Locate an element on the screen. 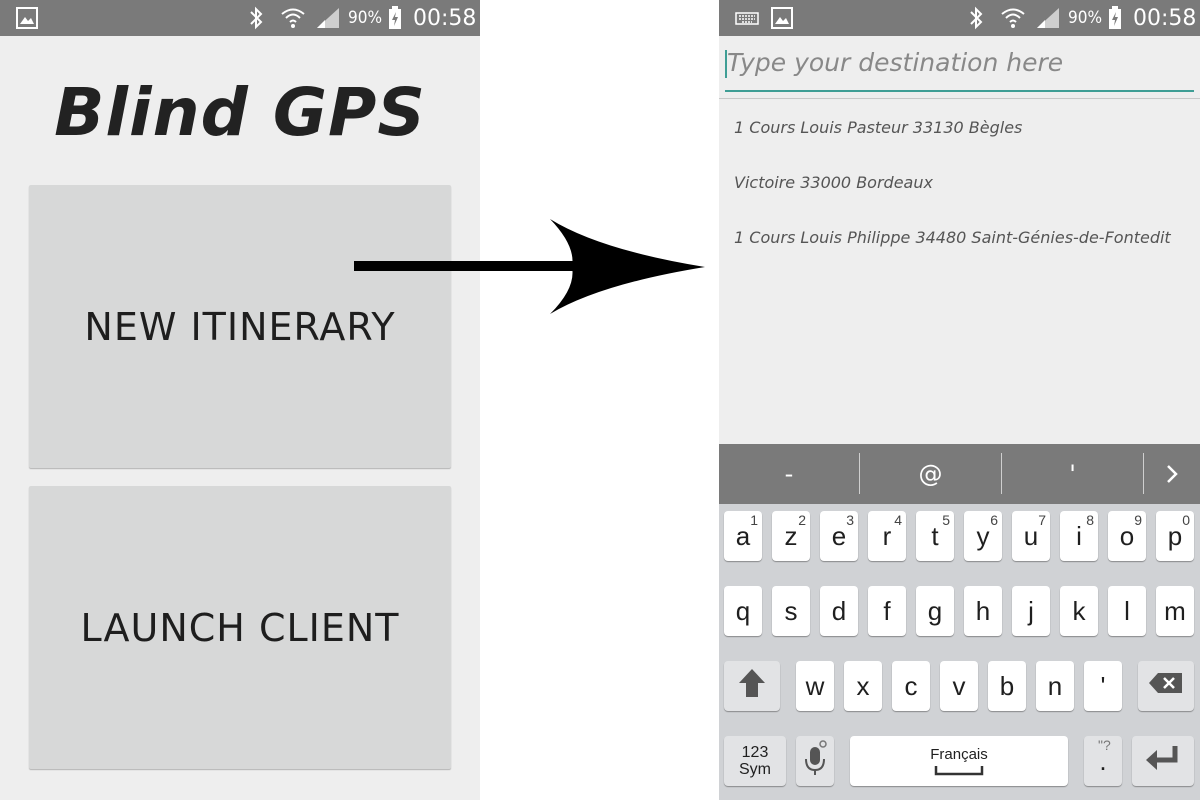 The width and height of the screenshot is (1200, 800). key-t: t5 is located at coordinates (935, 536).